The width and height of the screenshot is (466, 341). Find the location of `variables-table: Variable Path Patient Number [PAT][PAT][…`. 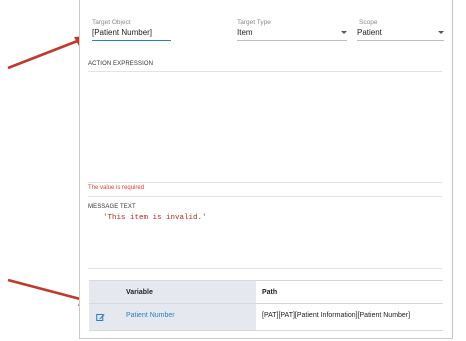

variables-table: Variable Path Patient Number [PAT][PAT][… is located at coordinates (266, 305).